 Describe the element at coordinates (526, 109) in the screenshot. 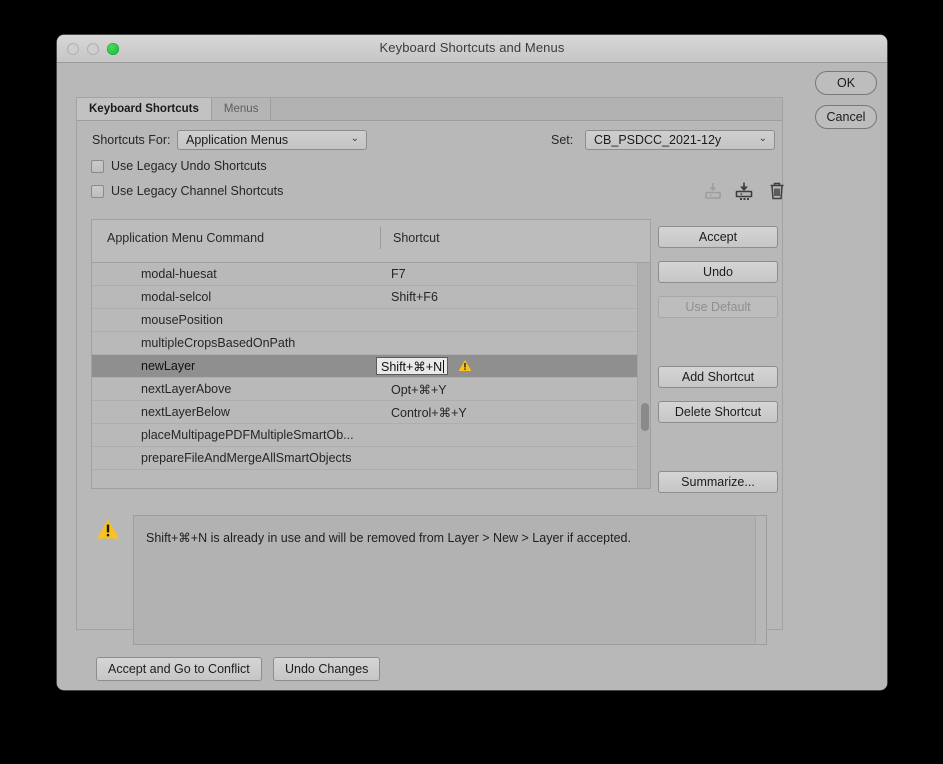

I see `tab-bar-filler` at that location.